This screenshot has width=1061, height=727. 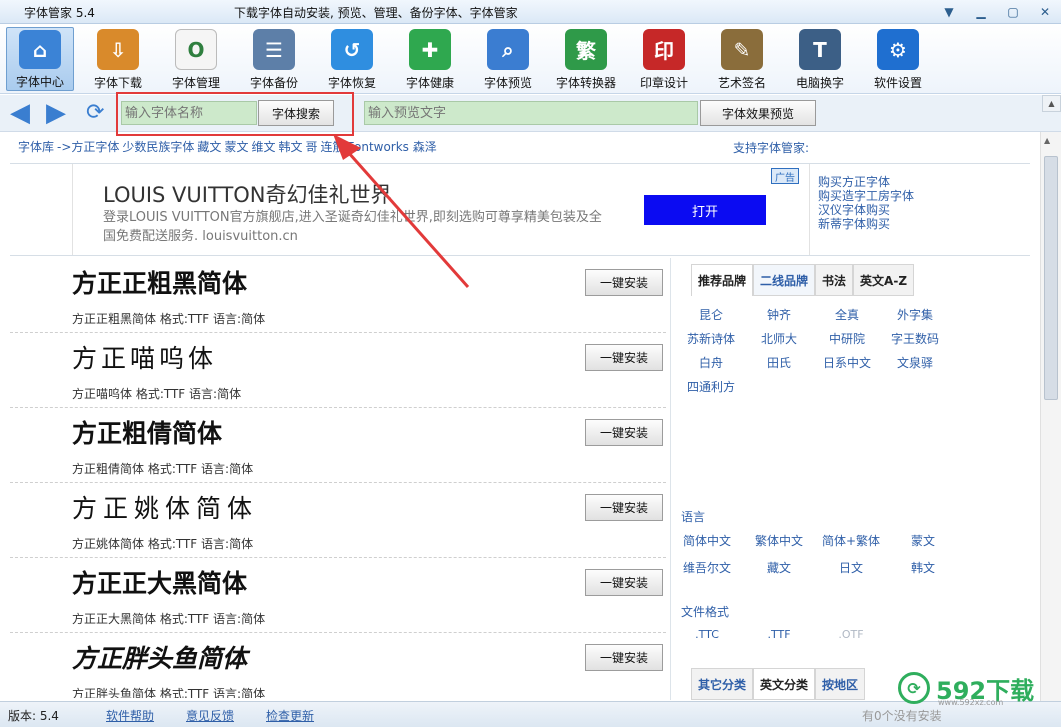 What do you see at coordinates (263, 147) in the screenshot?
I see `breadcrumb-item: 维文` at bounding box center [263, 147].